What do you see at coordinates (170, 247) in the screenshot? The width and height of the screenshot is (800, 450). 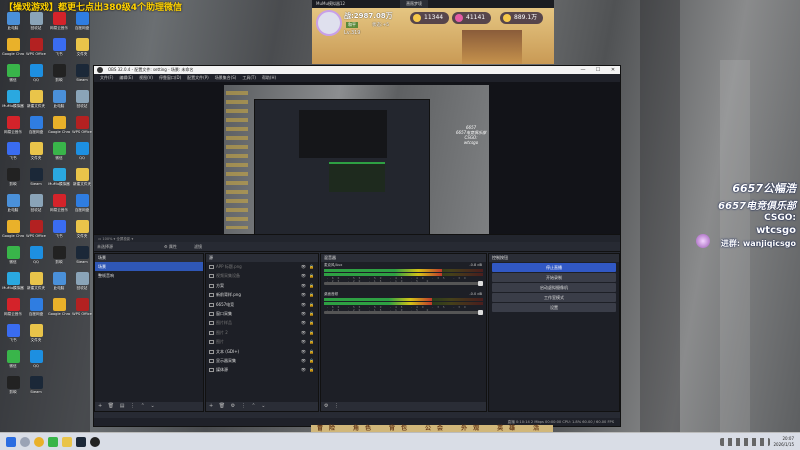 I see `properties-button: ⚙ 属性` at bounding box center [170, 247].